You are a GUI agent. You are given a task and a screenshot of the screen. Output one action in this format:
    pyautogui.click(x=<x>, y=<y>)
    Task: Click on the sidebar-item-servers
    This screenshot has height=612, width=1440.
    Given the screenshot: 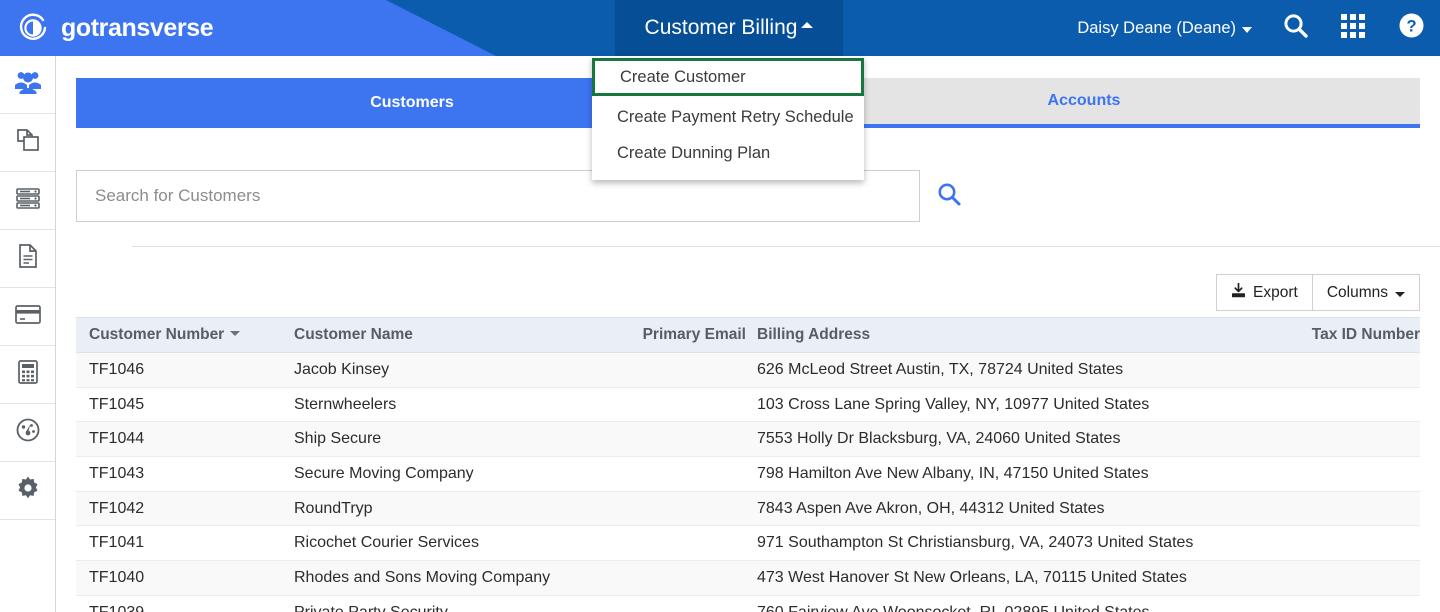 What is the action you would take?
    pyautogui.click(x=27, y=201)
    